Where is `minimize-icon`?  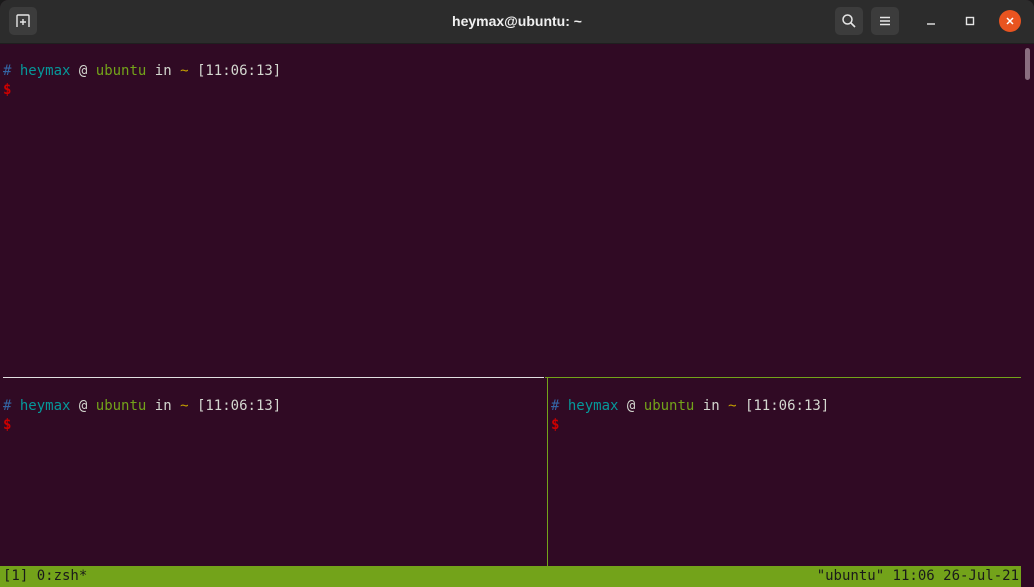
minimize-icon is located at coordinates (931, 24).